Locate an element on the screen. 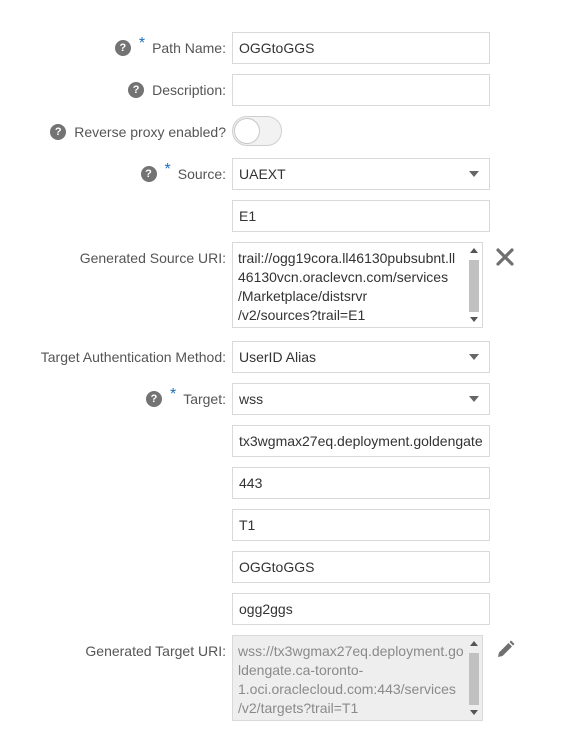 The height and width of the screenshot is (733, 566). toggle-knob is located at coordinates (247, 131).